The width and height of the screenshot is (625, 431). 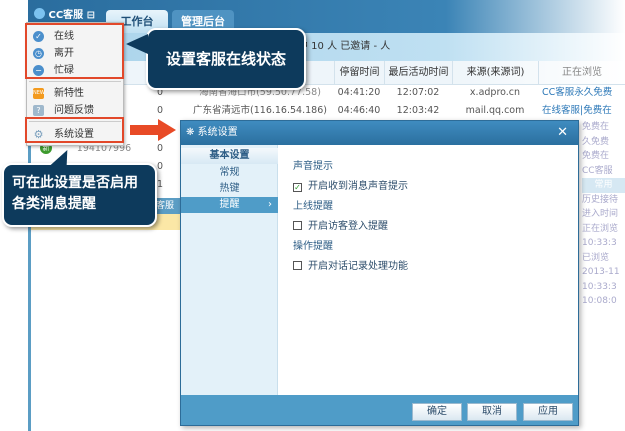 I want to click on section-operation: 操作提醒, so click(x=313, y=246).